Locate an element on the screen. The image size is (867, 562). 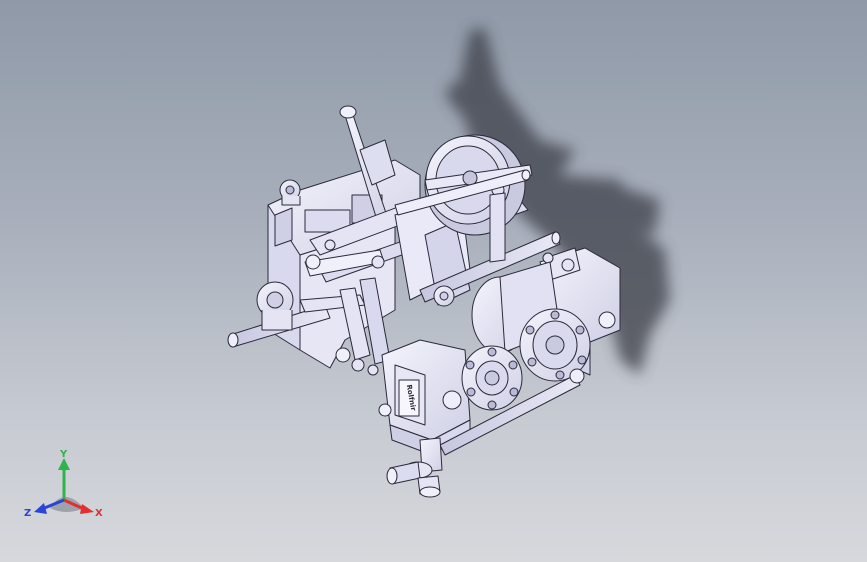
front-flange is located at coordinates (492, 378).